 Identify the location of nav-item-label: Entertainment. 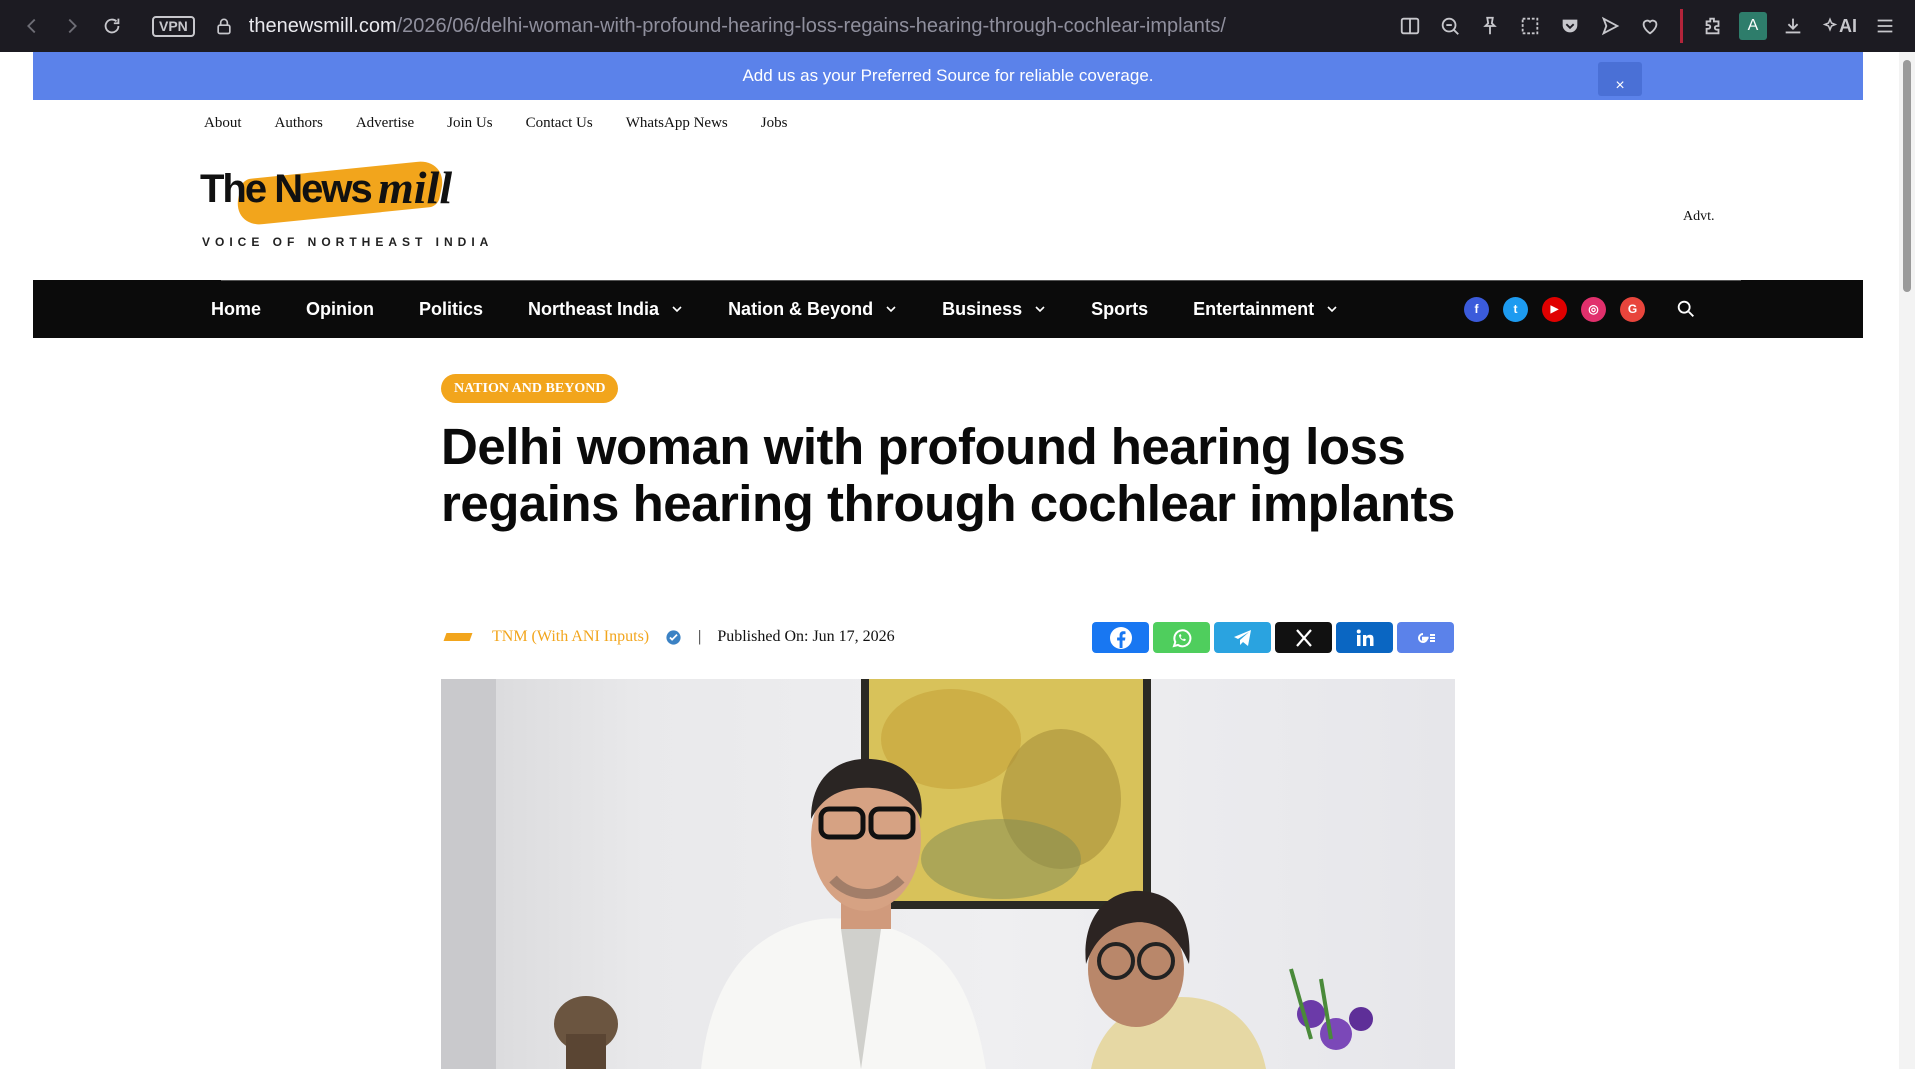
(1254, 308).